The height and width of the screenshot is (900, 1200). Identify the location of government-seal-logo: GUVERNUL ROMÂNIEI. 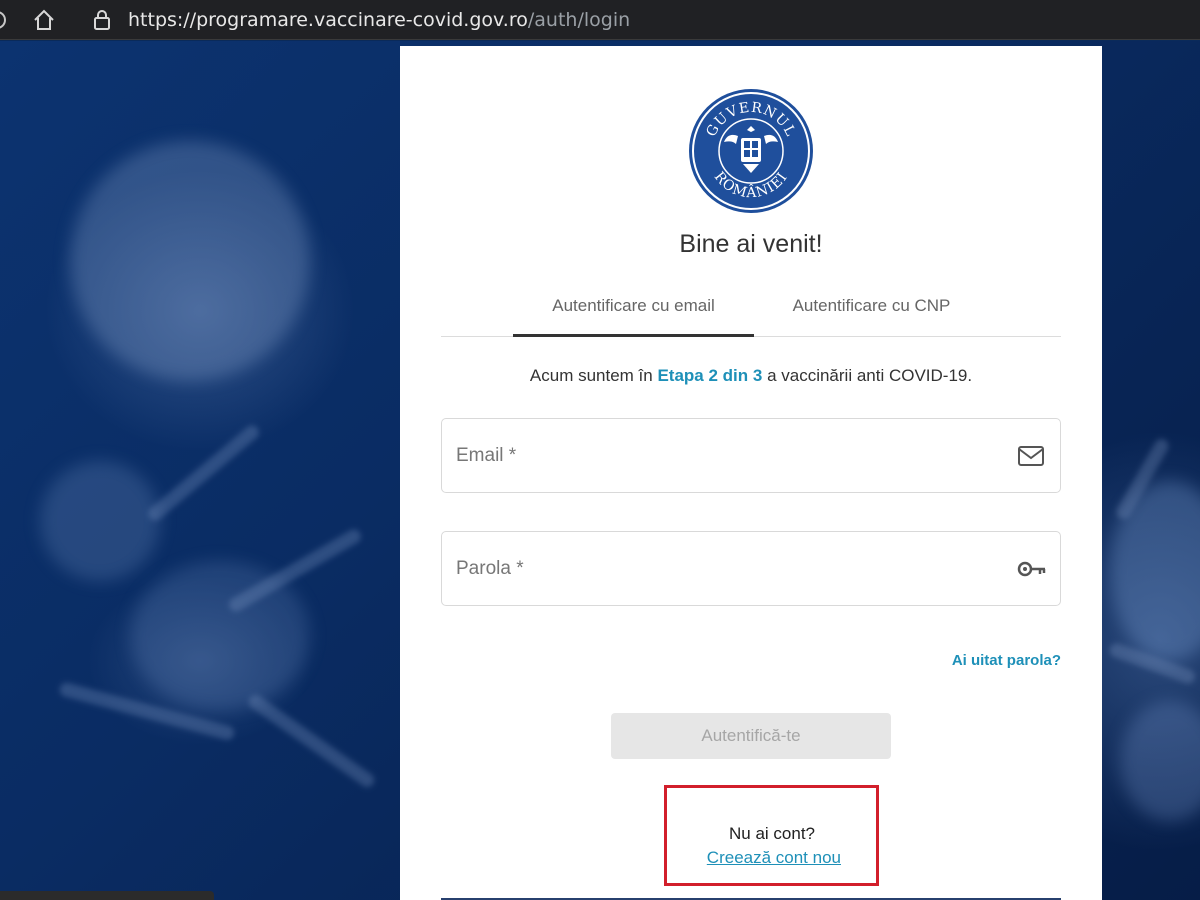
(751, 151).